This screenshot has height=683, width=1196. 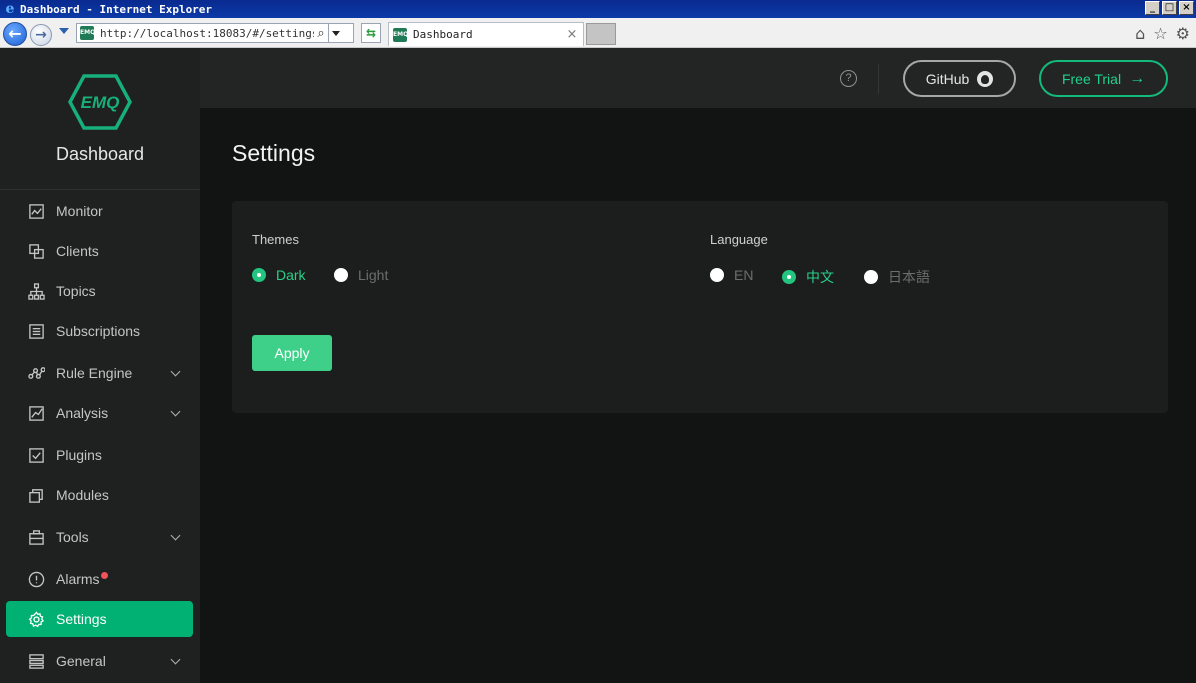 I want to click on sidebar-item-label: Subscriptions, so click(x=98, y=331).